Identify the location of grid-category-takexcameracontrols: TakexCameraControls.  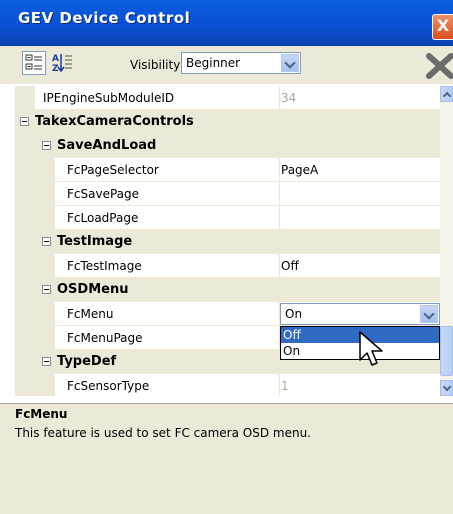
(227, 122).